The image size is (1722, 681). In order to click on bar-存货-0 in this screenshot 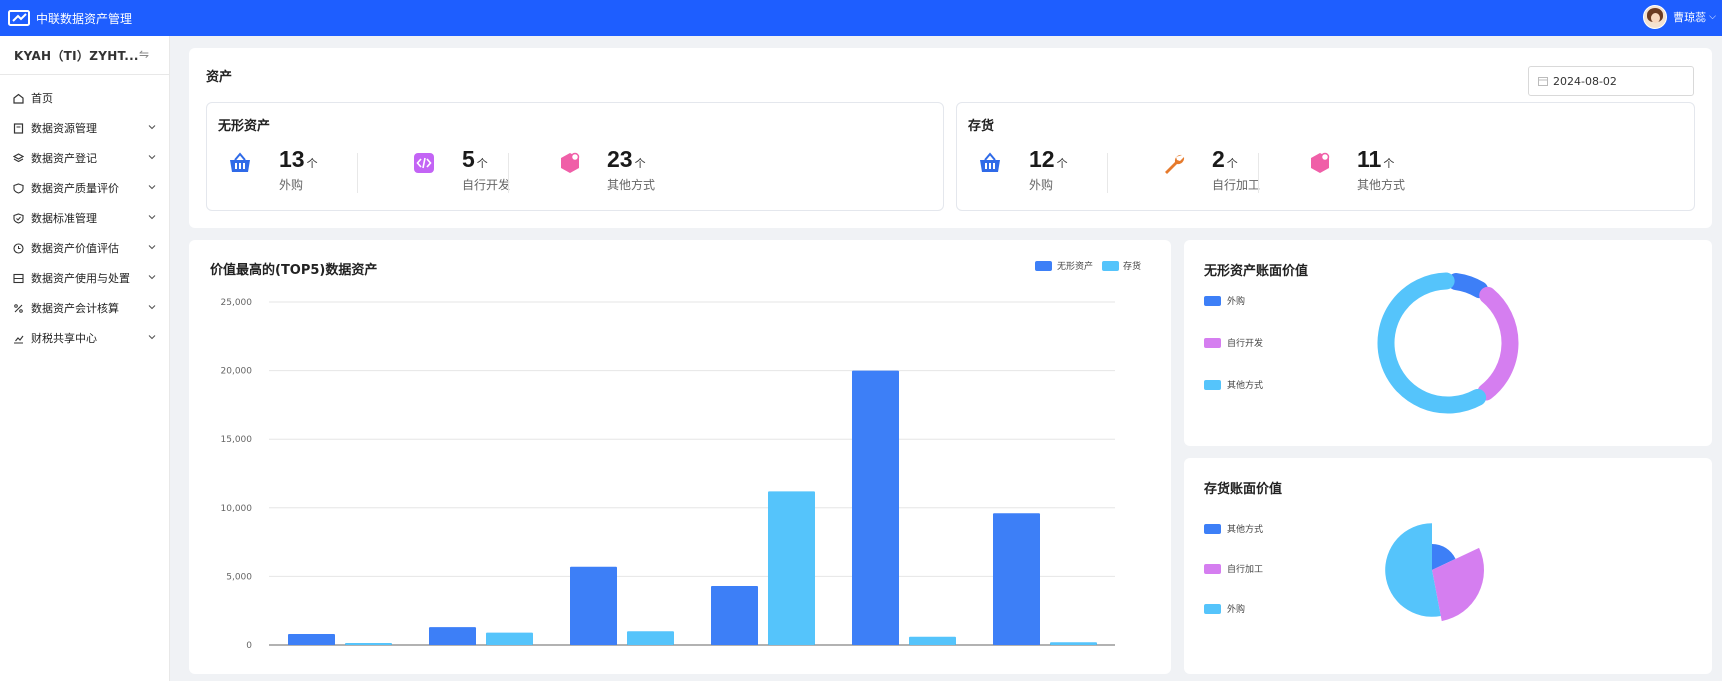, I will do `click(368, 643)`.